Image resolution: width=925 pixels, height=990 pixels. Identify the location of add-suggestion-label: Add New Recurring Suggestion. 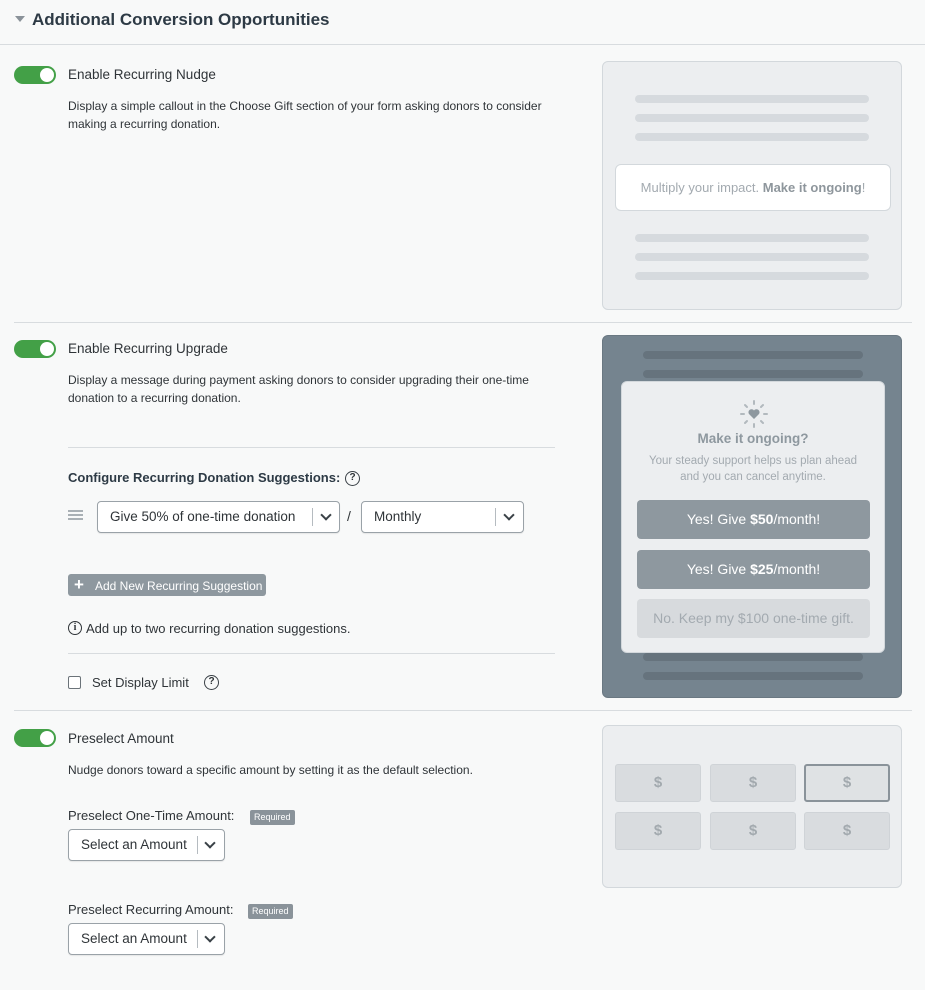
(179, 586).